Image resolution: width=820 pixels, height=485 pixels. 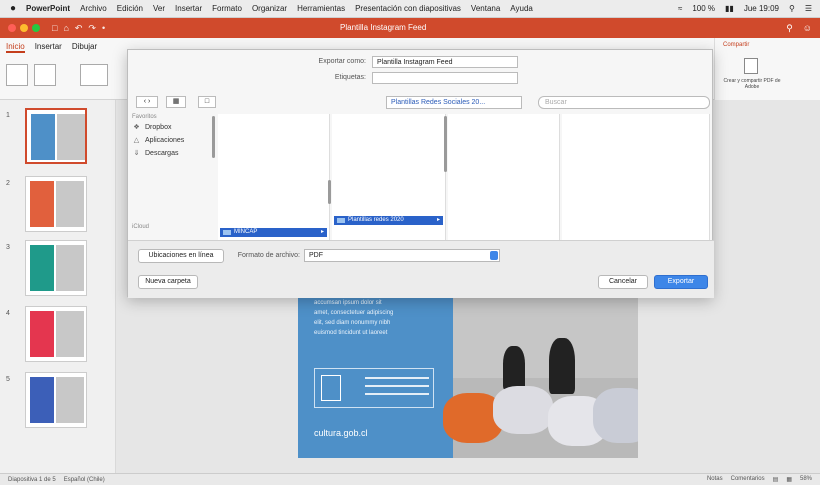 I want to click on save-icon: □, so click(x=54, y=28).